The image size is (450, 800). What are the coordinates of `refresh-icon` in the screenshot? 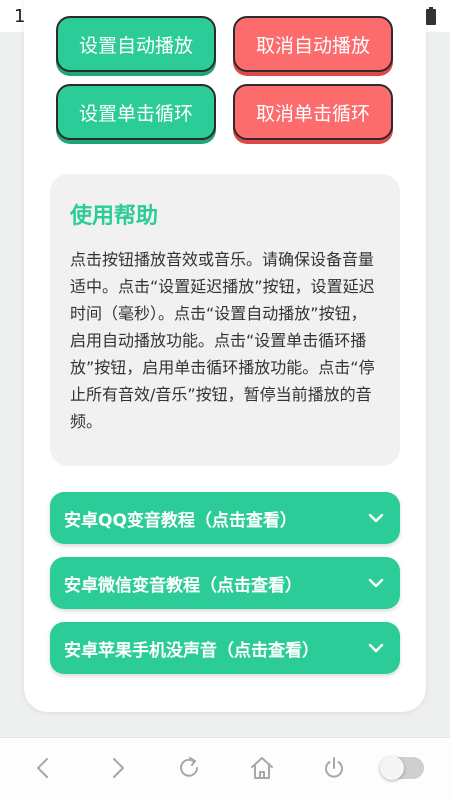 It's located at (189, 768).